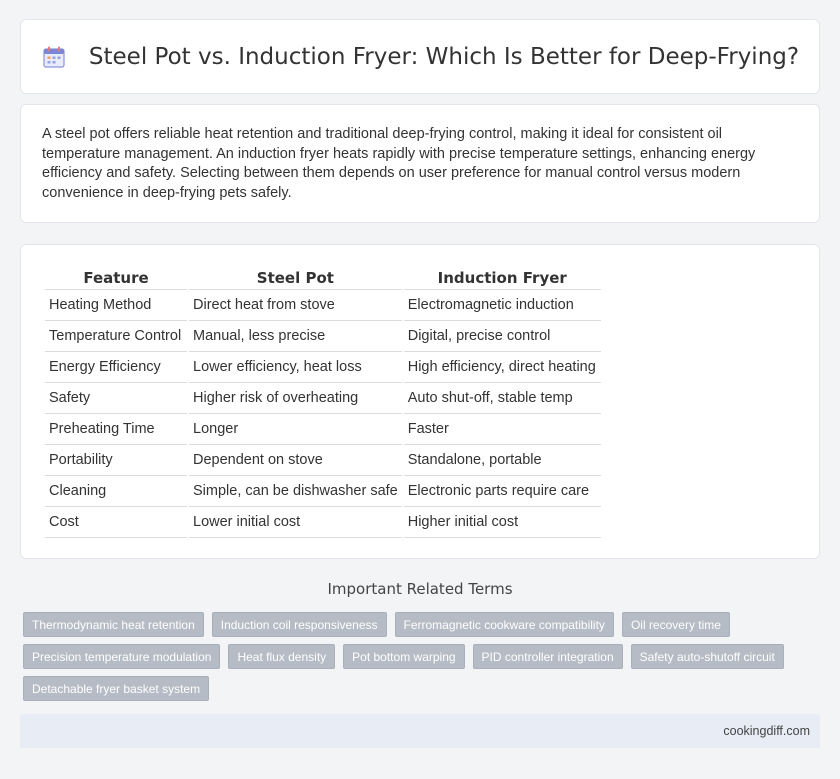  I want to click on table-cell: Higher initial cost, so click(502, 522).